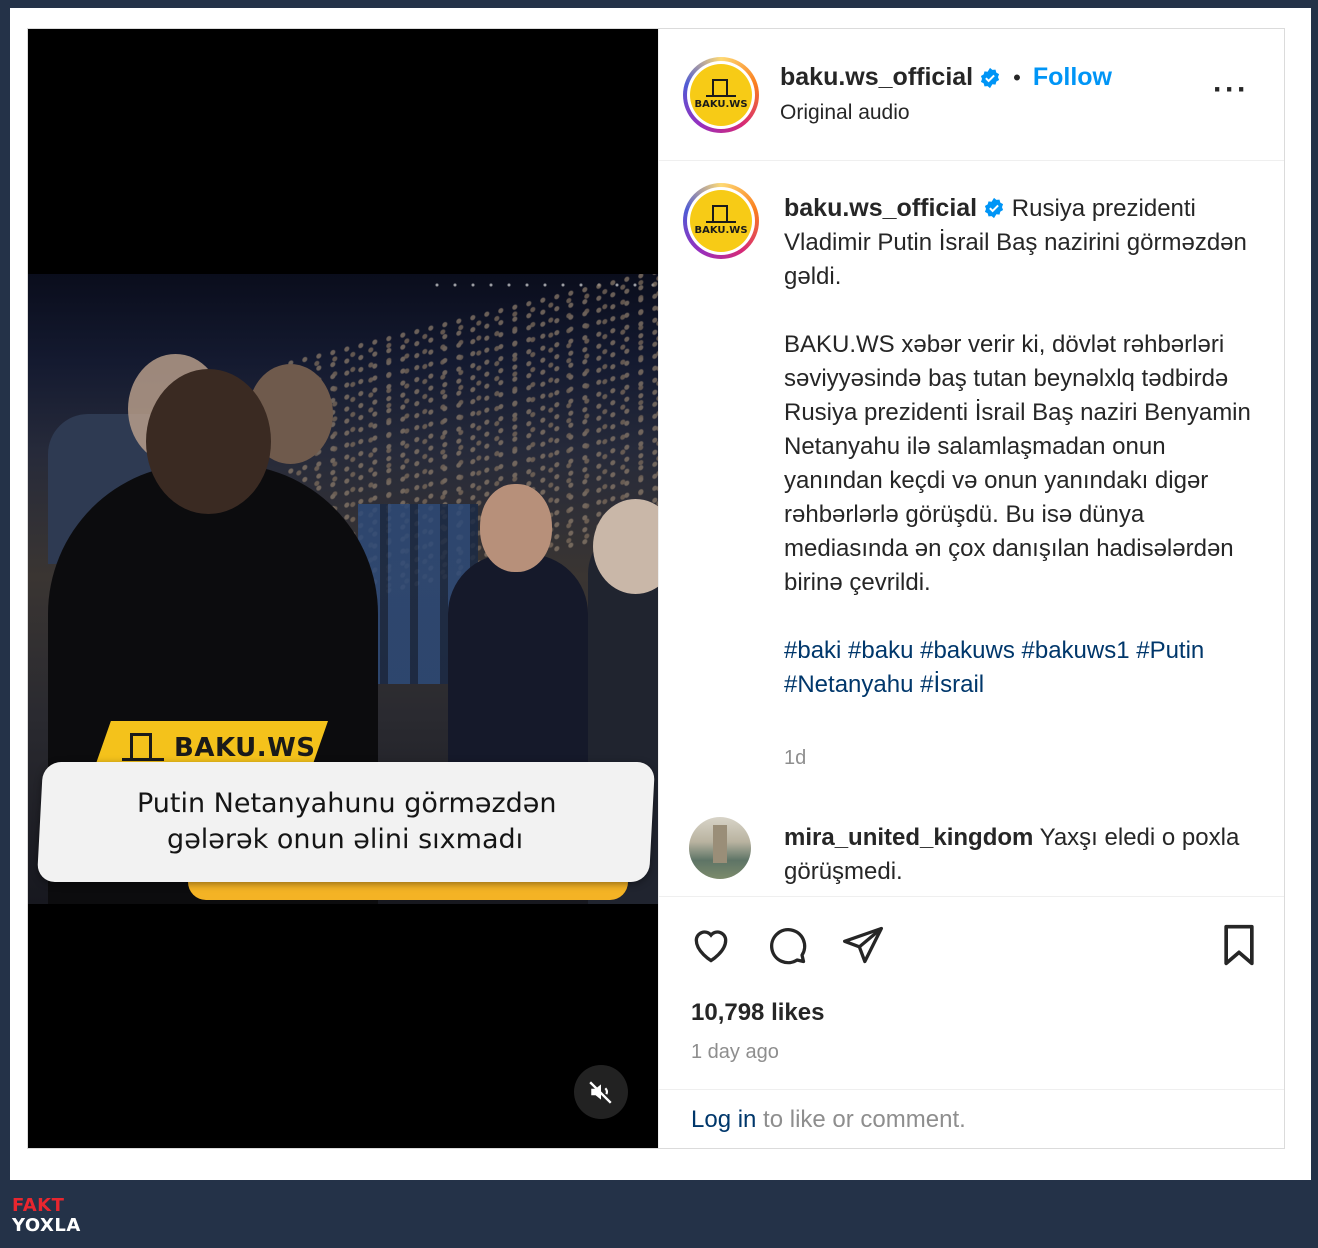  I want to click on author-row: baku.ws_official • Follow, so click(946, 77).